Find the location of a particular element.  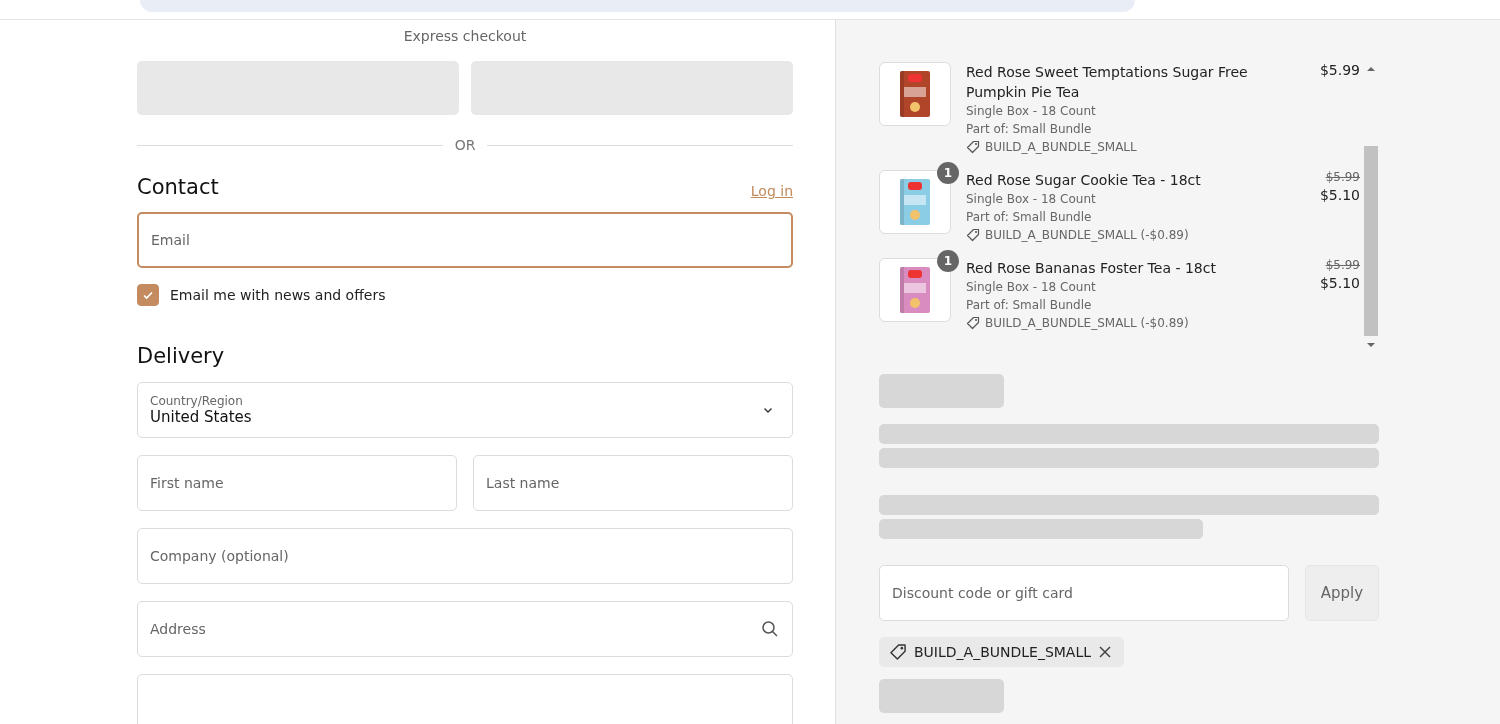

checkbox-label: Email me with news and offers is located at coordinates (278, 295).